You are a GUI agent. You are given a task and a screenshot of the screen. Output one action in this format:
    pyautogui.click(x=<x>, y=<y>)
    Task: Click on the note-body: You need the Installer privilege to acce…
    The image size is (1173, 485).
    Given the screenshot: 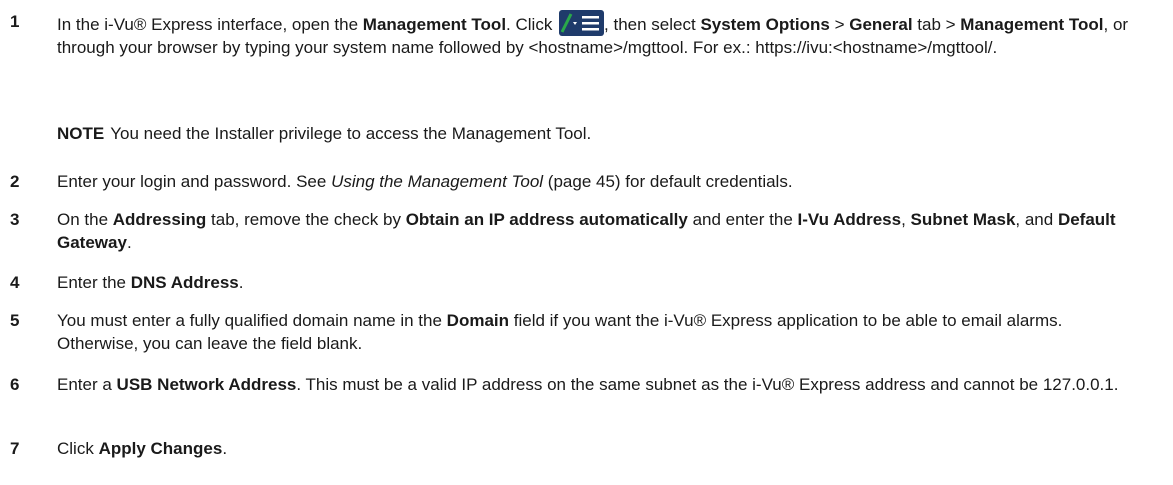 What is the action you would take?
    pyautogui.click(x=351, y=133)
    